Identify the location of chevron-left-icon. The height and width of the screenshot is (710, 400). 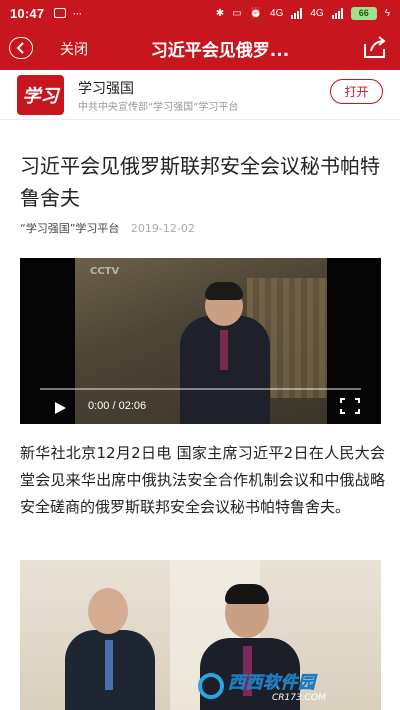
(20, 48).